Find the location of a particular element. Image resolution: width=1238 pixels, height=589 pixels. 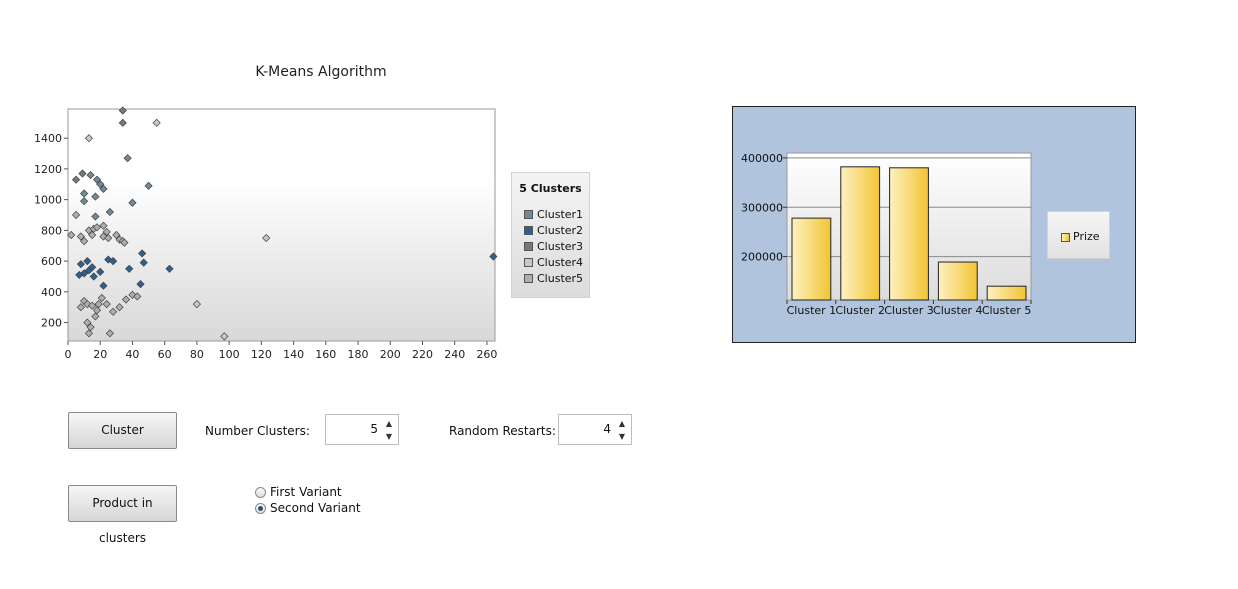

x-tick-label: 200 is located at coordinates (390, 354).